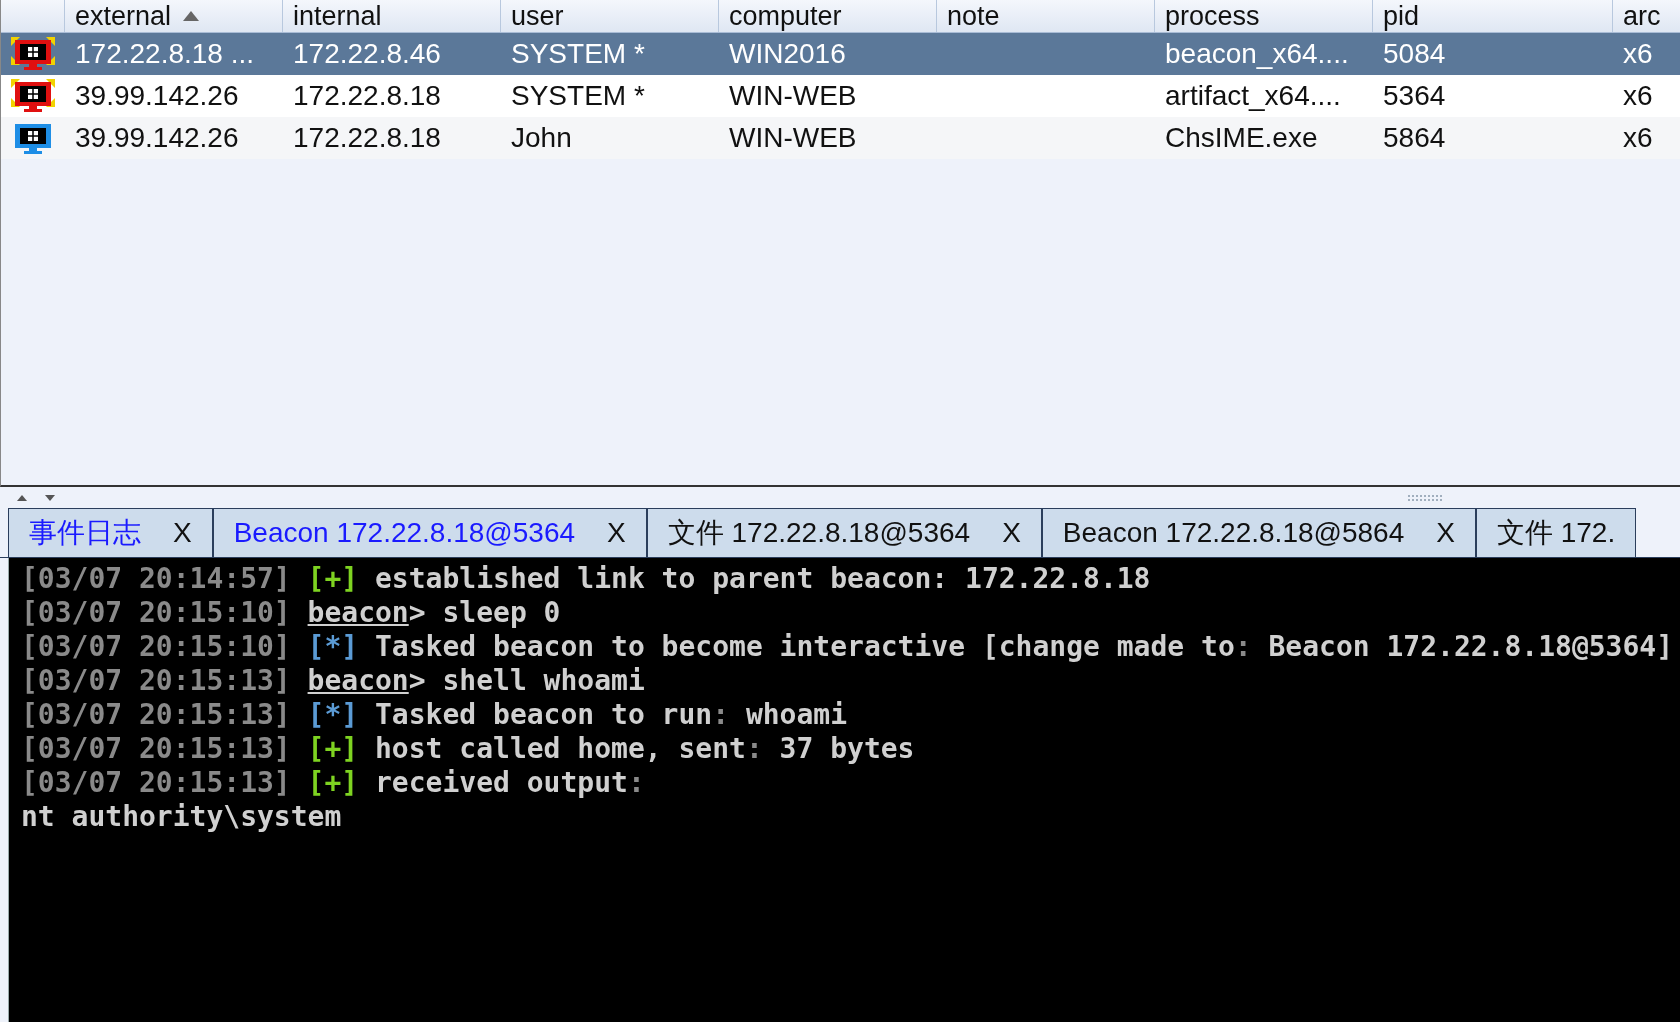  Describe the element at coordinates (191, 16) in the screenshot. I see `sort-up-icon` at that location.